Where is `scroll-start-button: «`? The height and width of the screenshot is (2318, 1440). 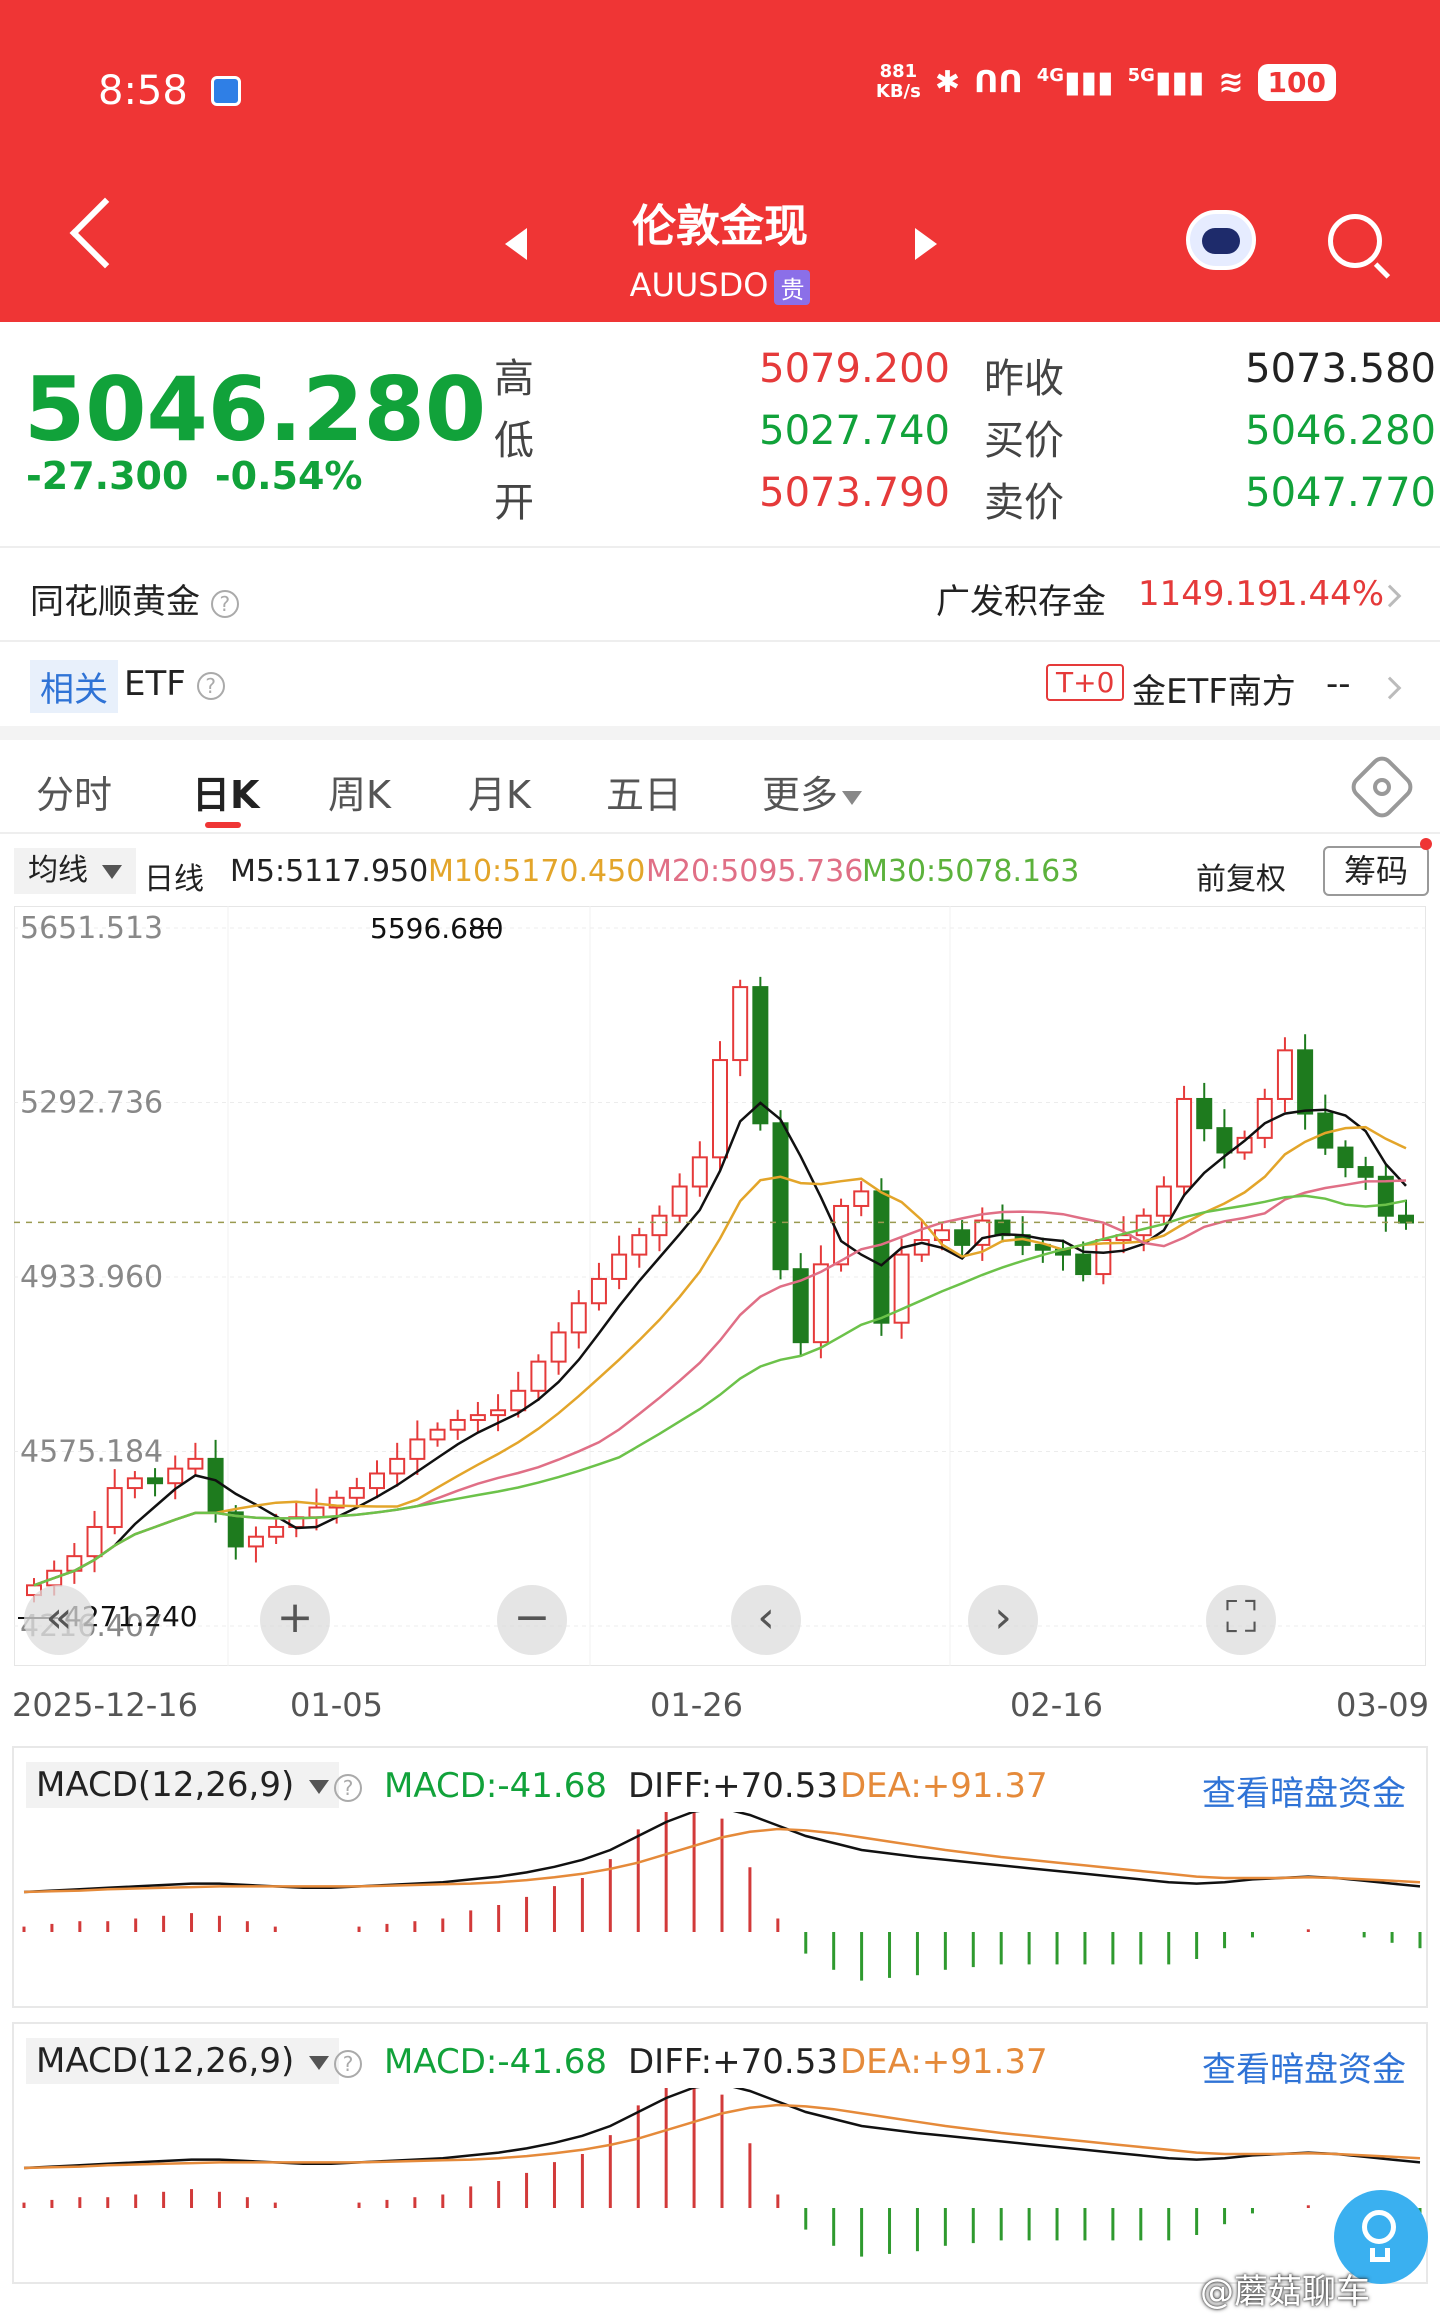
scroll-start-button: « is located at coordinates (59, 1620).